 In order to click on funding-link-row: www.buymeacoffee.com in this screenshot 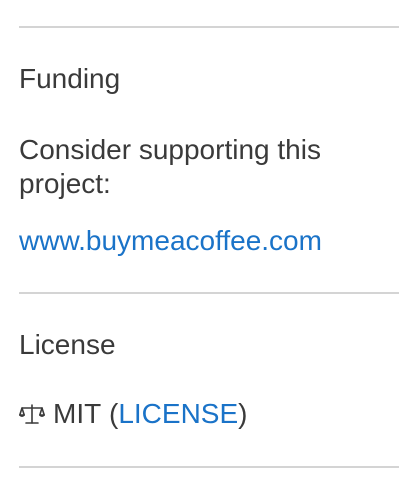, I will do `click(170, 241)`.